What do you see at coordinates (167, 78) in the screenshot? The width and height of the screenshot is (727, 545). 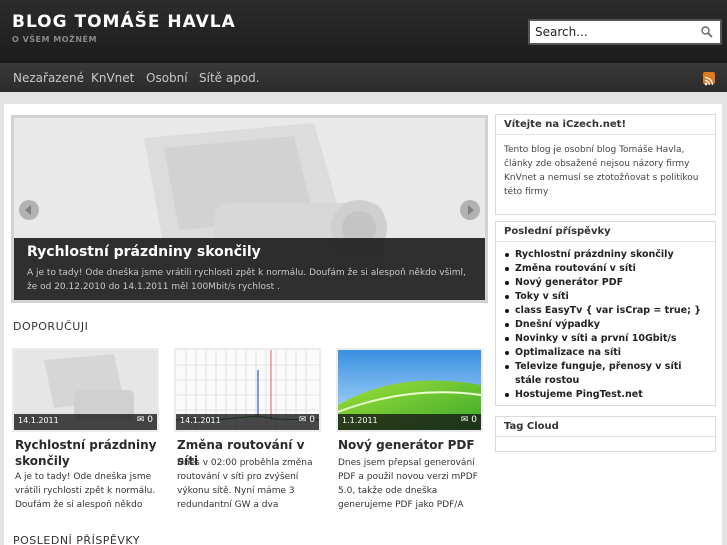 I see `nav-item-osobni: Osobní` at bounding box center [167, 78].